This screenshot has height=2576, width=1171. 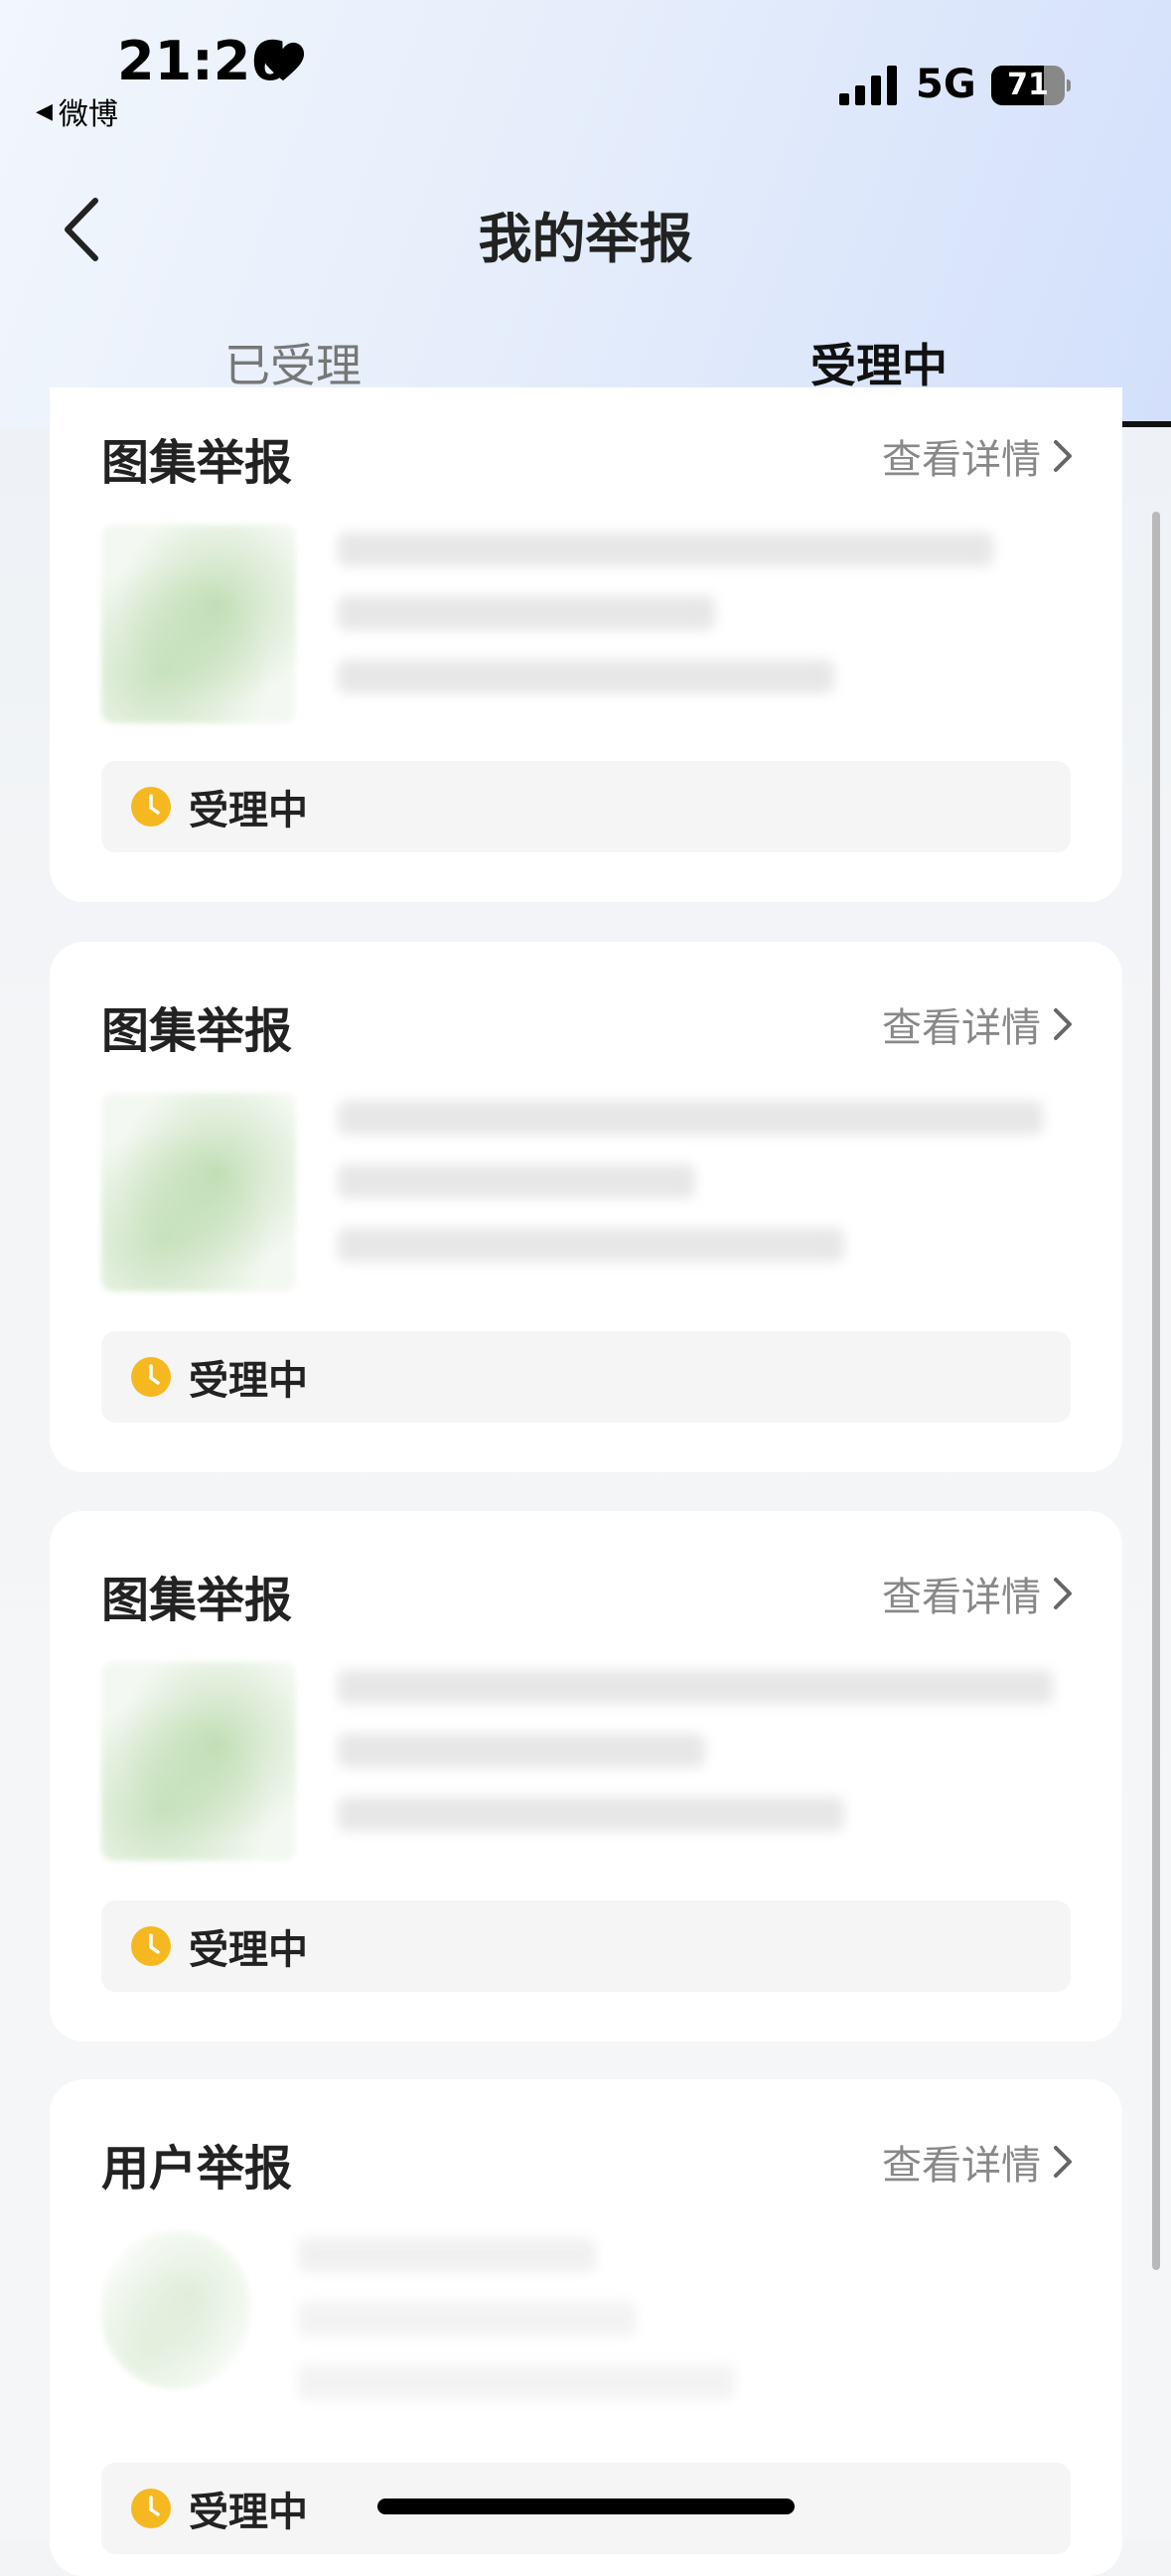 I want to click on tab-accepted: 已受理, so click(x=293, y=362).